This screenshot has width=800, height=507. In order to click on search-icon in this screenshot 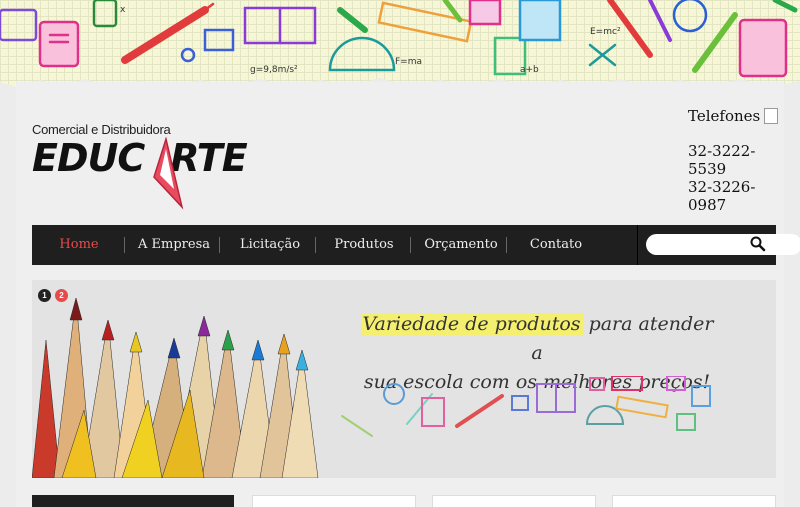, I will do `click(758, 244)`.